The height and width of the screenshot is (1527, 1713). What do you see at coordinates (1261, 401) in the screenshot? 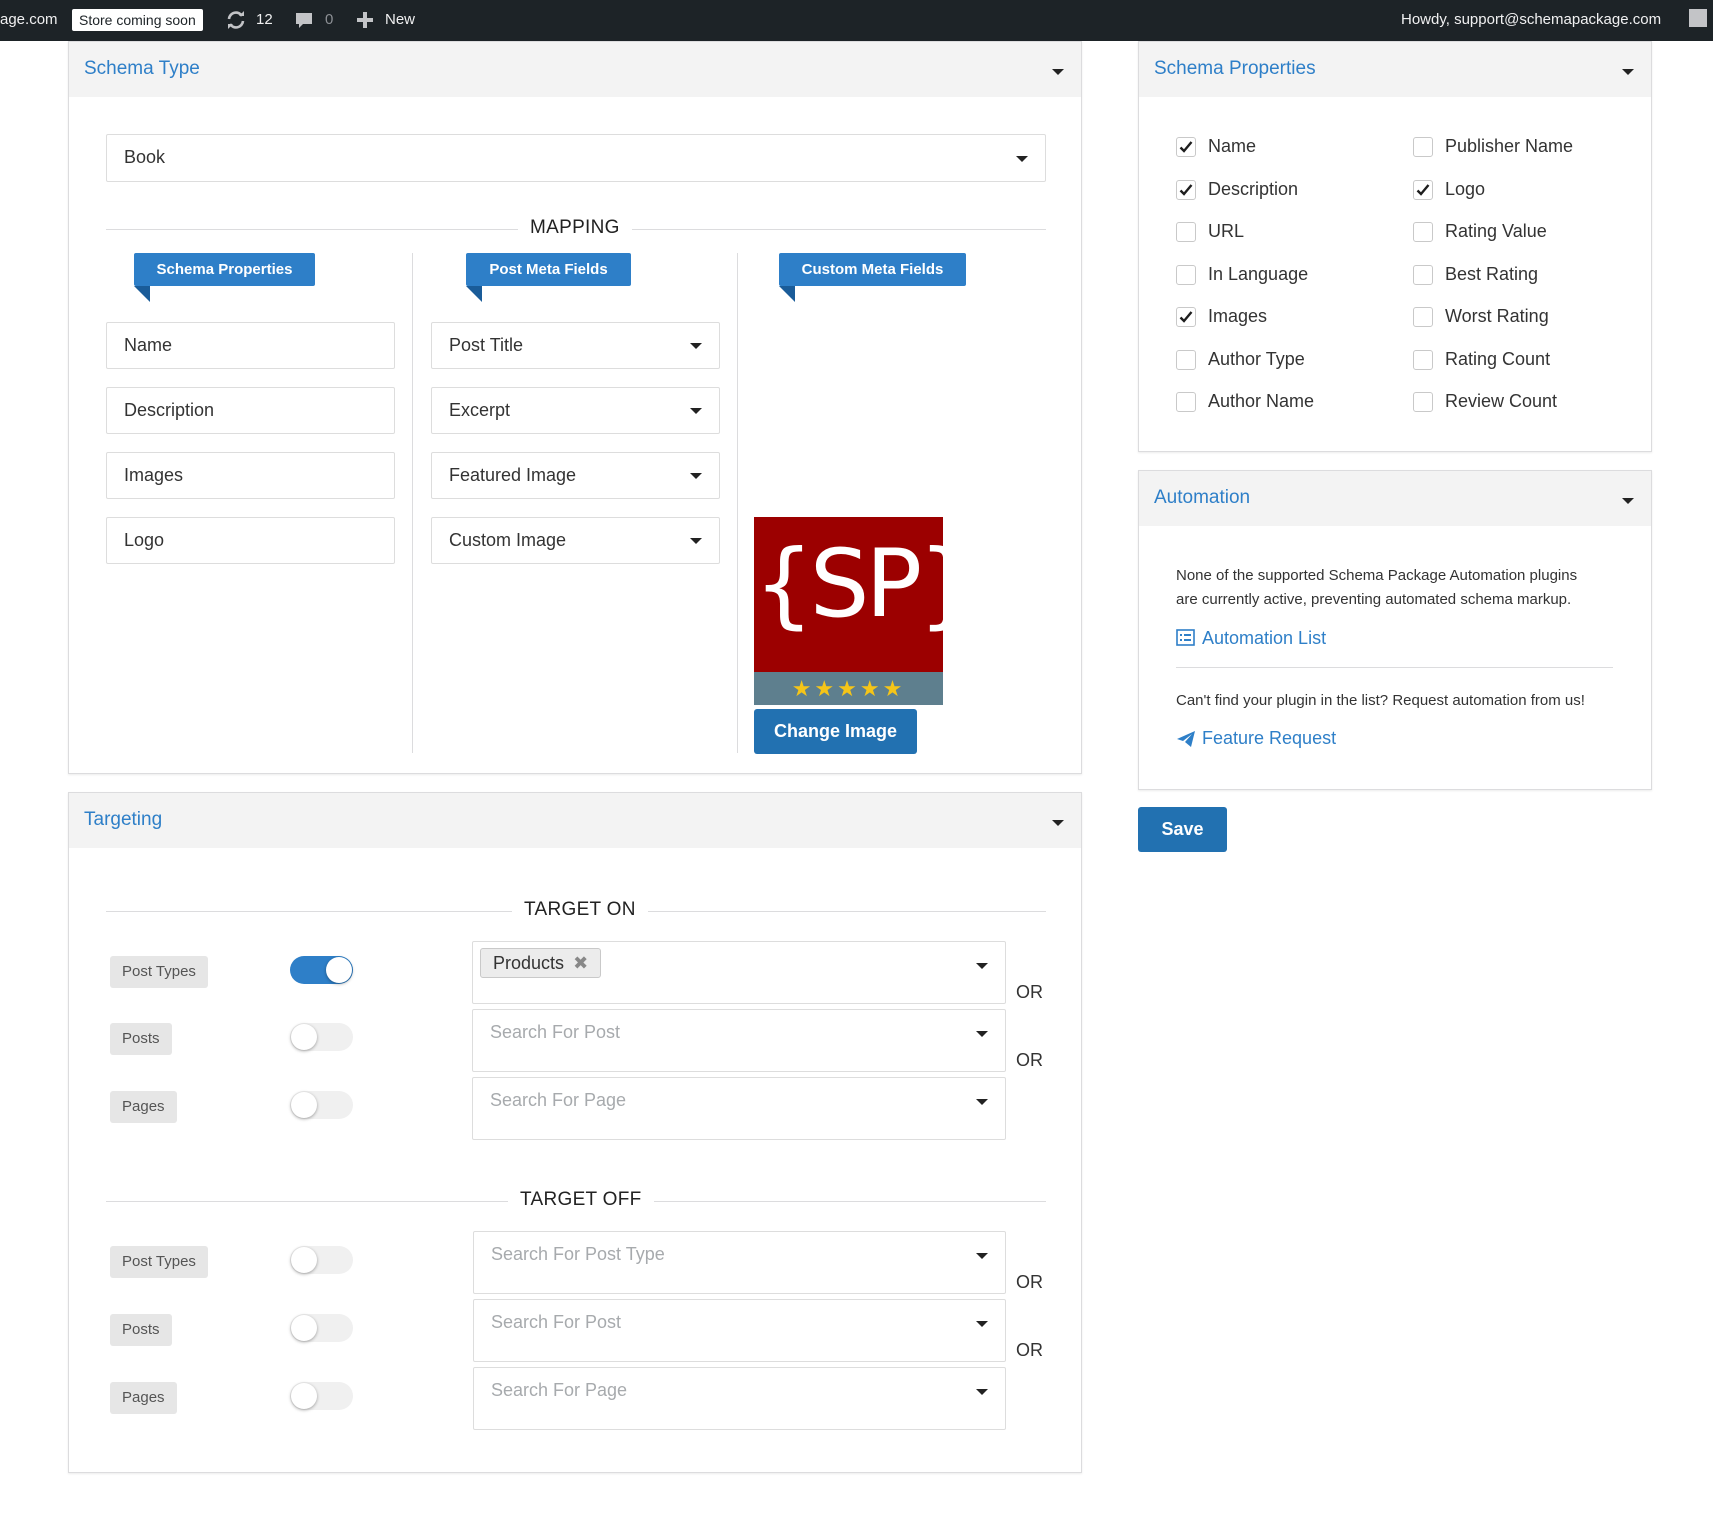
I see `checkbox-label-author-name: Author Name` at bounding box center [1261, 401].